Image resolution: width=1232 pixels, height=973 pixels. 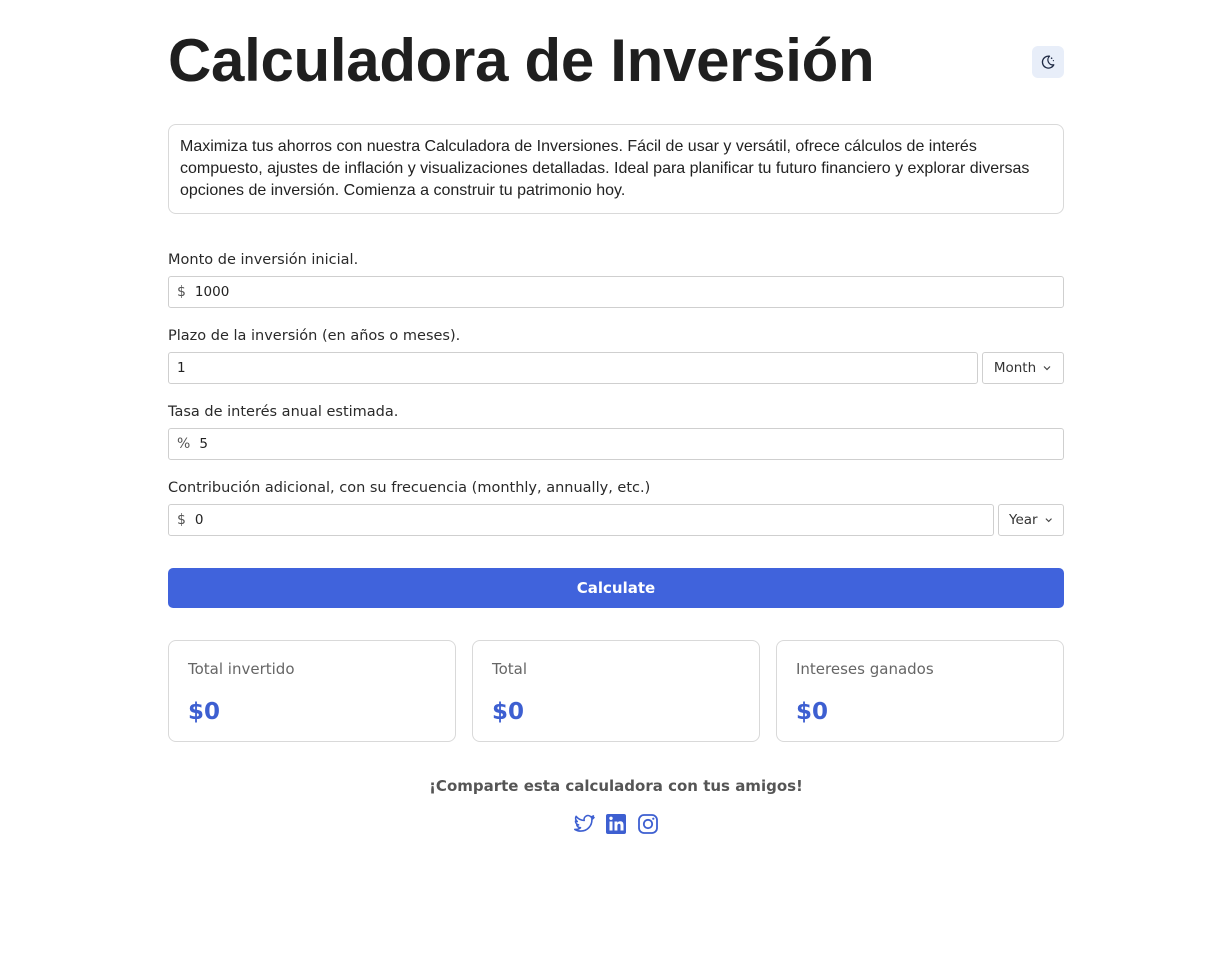 I want to click on term-input, so click(x=573, y=368).